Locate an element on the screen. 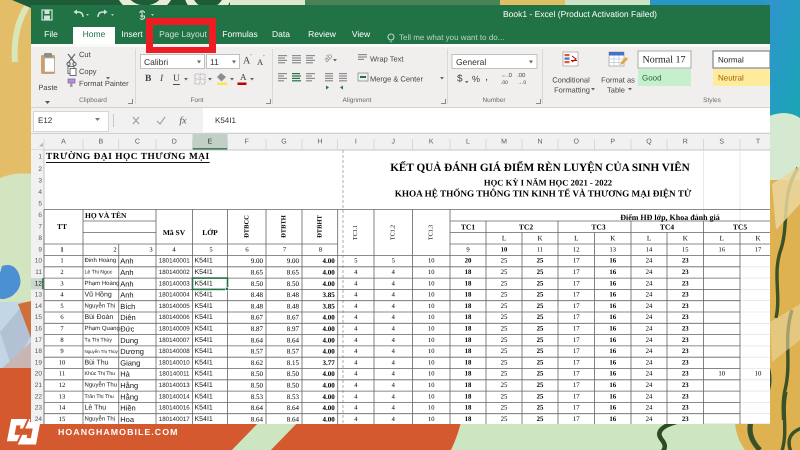 Image resolution: width=800 pixels, height=450 pixels. svg-text: 3.85 is located at coordinates (328, 295).